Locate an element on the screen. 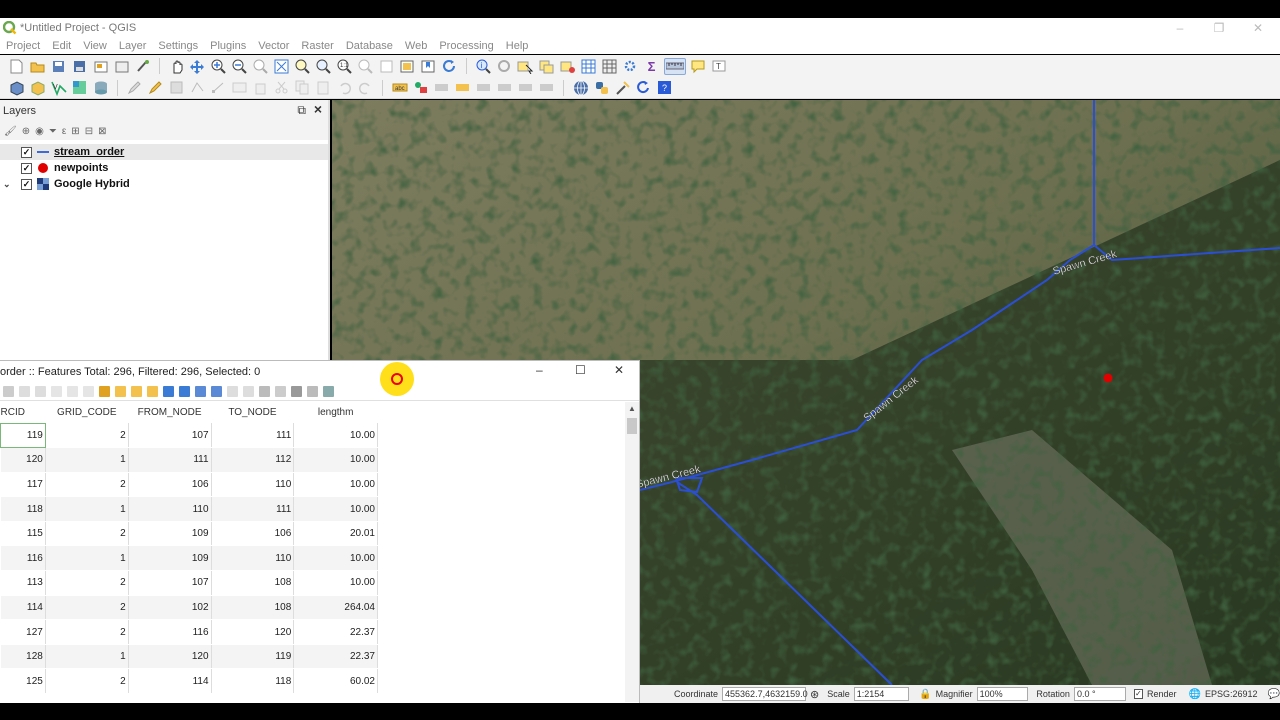  new-map-view-icon is located at coordinates (407, 66).